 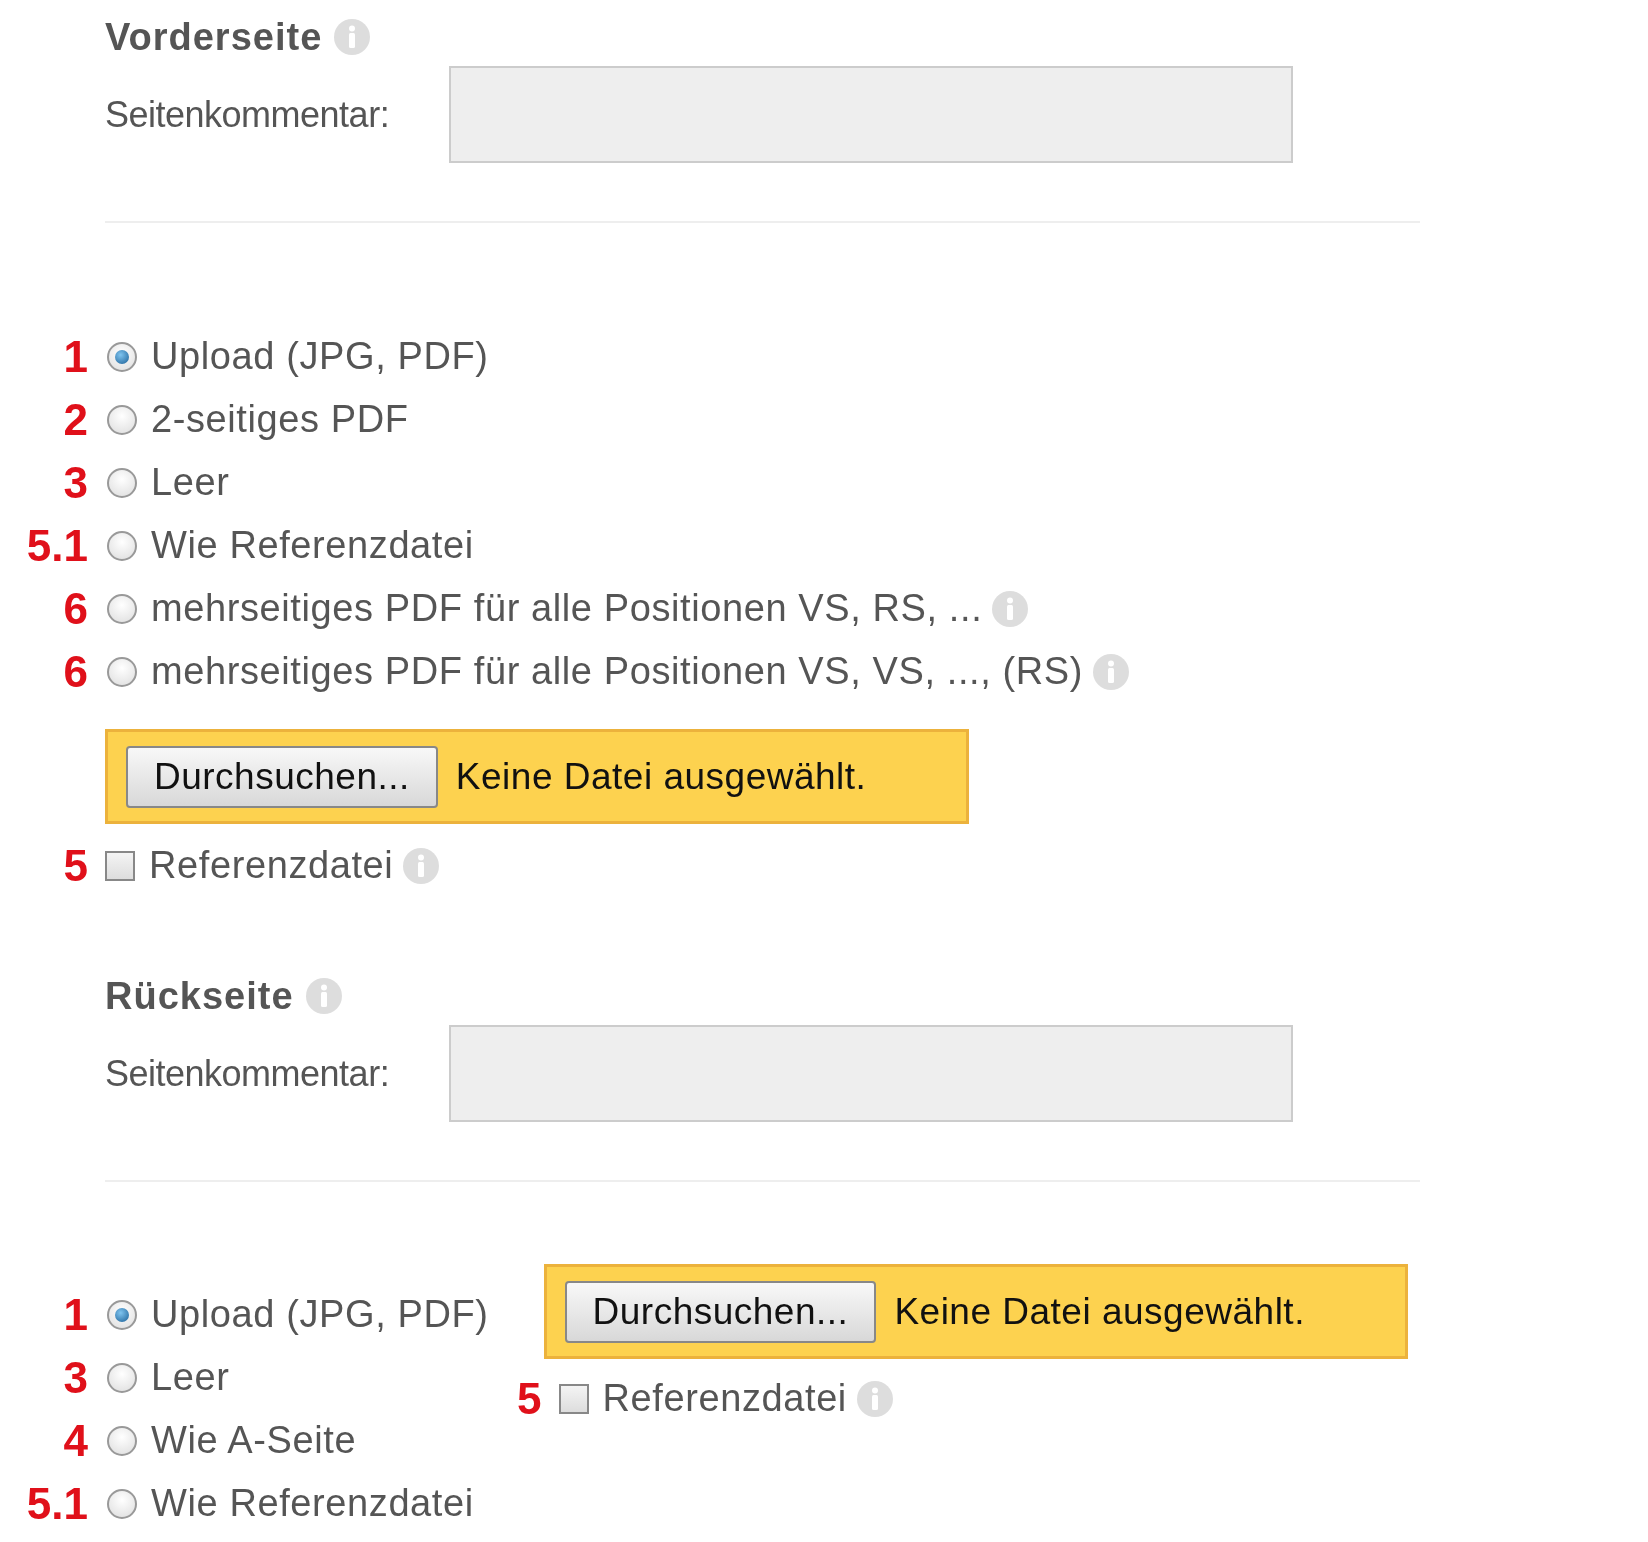 I want to click on section-heading: Vorderseite, so click(x=214, y=37).